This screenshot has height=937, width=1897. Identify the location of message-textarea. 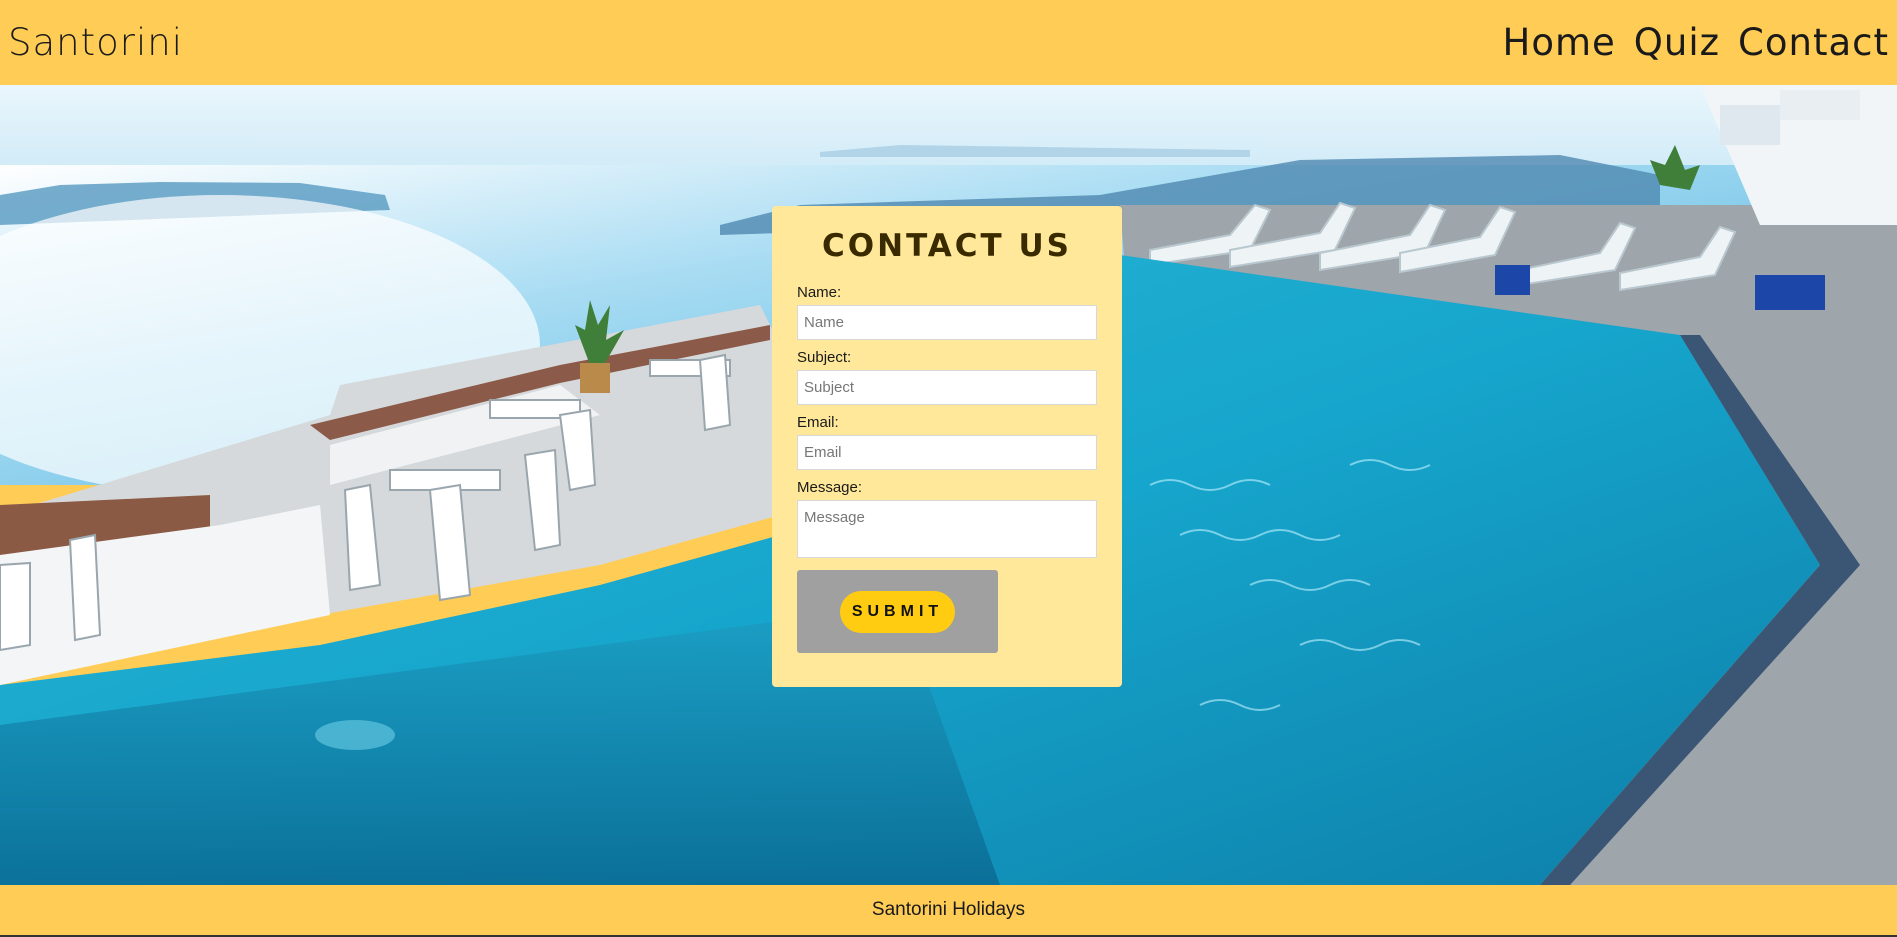
(947, 529).